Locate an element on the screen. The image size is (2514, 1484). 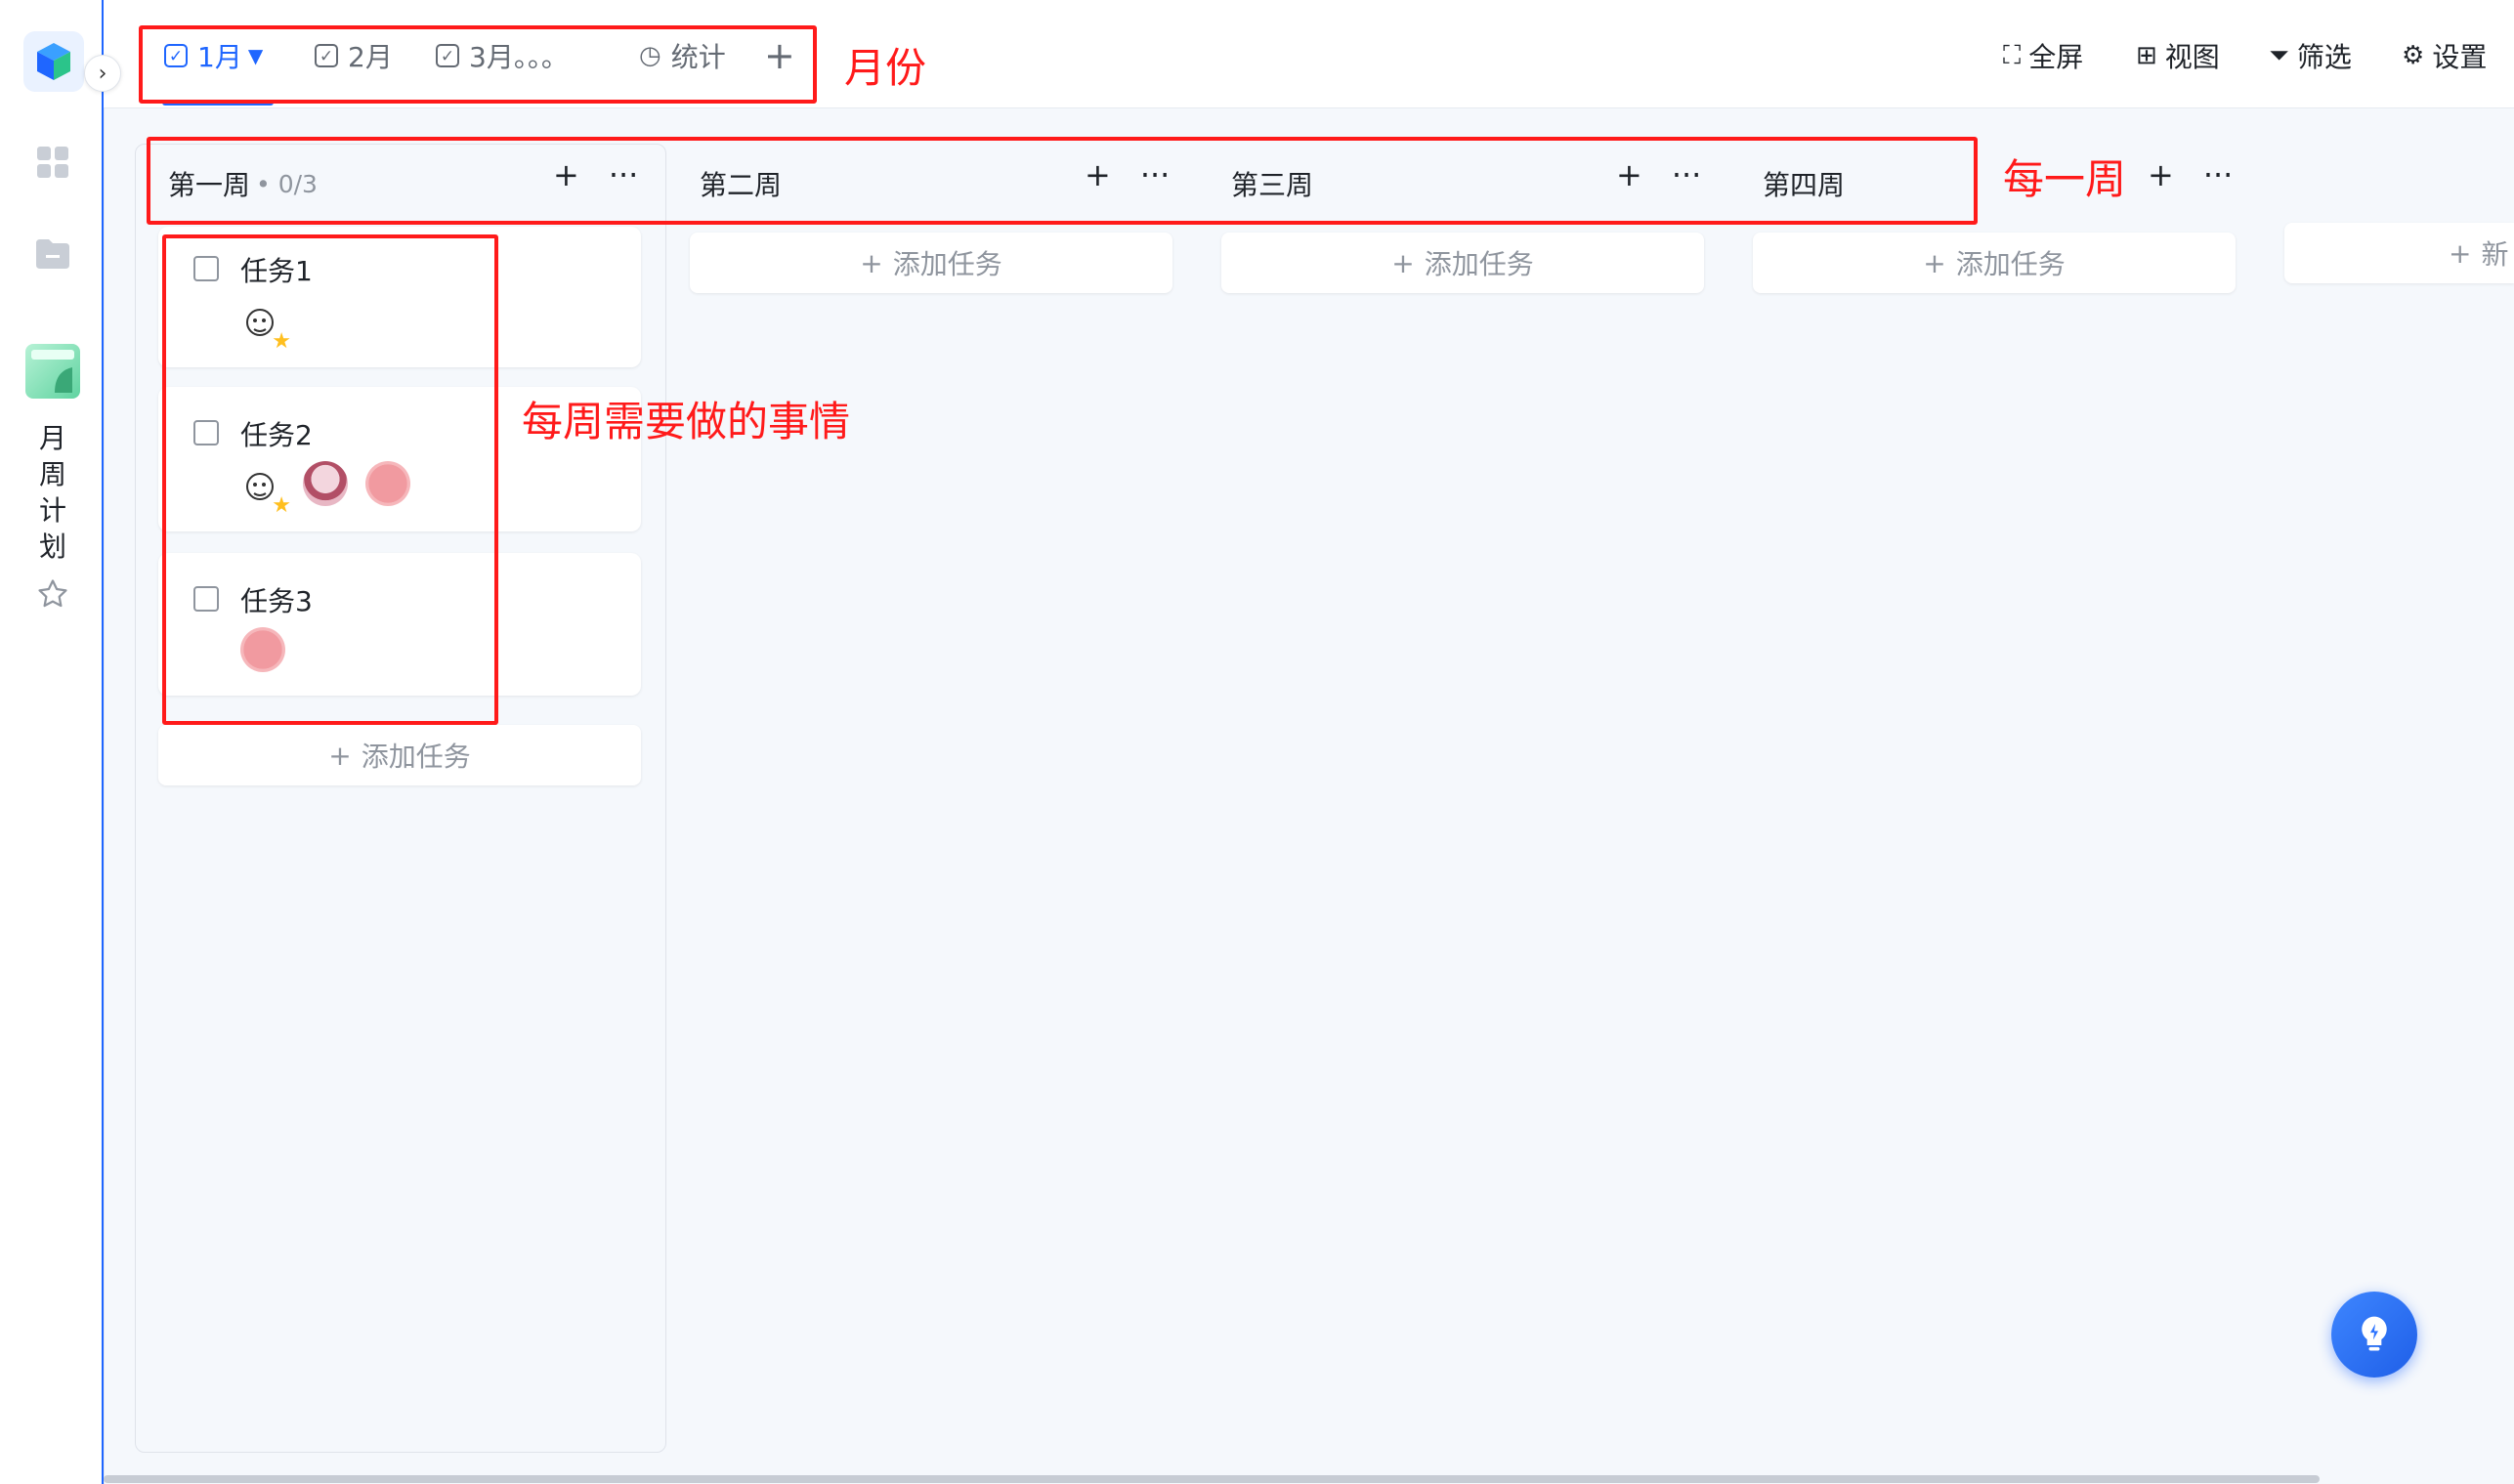
settings-button: ⚙ 设置 is located at coordinates (2444, 56).